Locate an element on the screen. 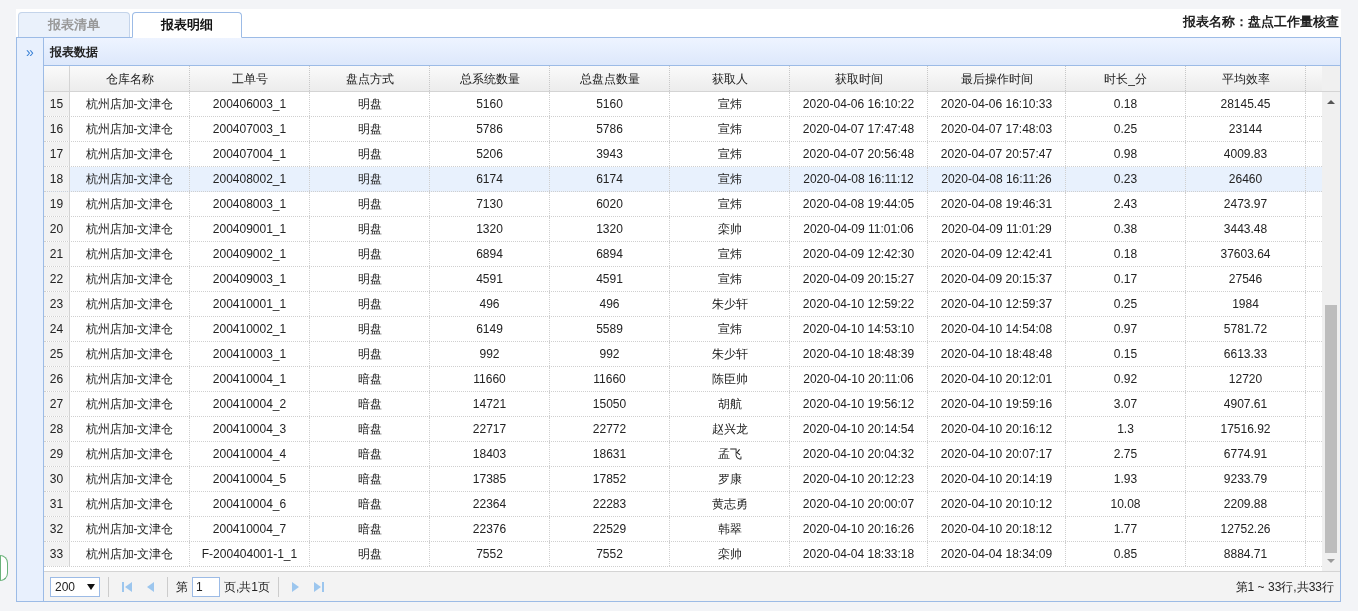 This screenshot has height=611, width=1358. row-number: 21 is located at coordinates (57, 254).